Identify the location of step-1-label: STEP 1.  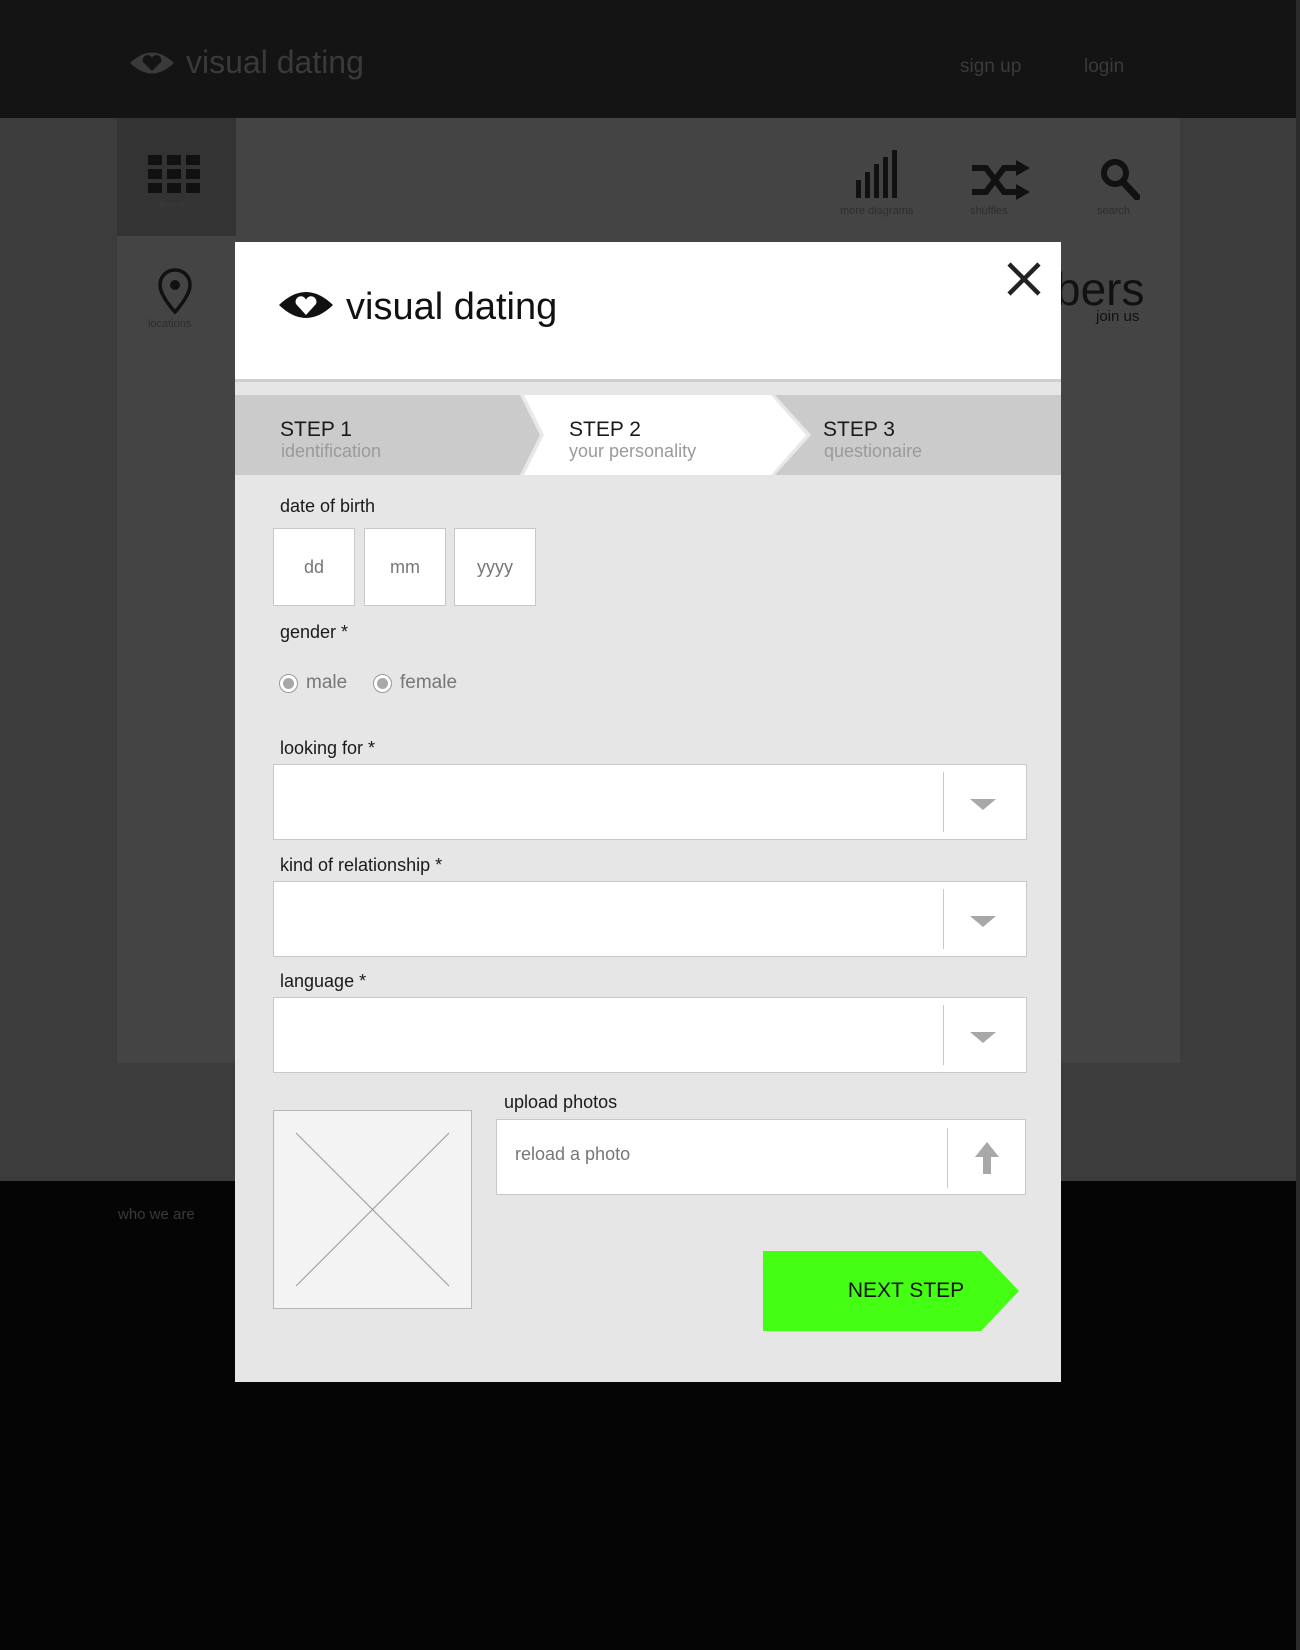
(316, 429).